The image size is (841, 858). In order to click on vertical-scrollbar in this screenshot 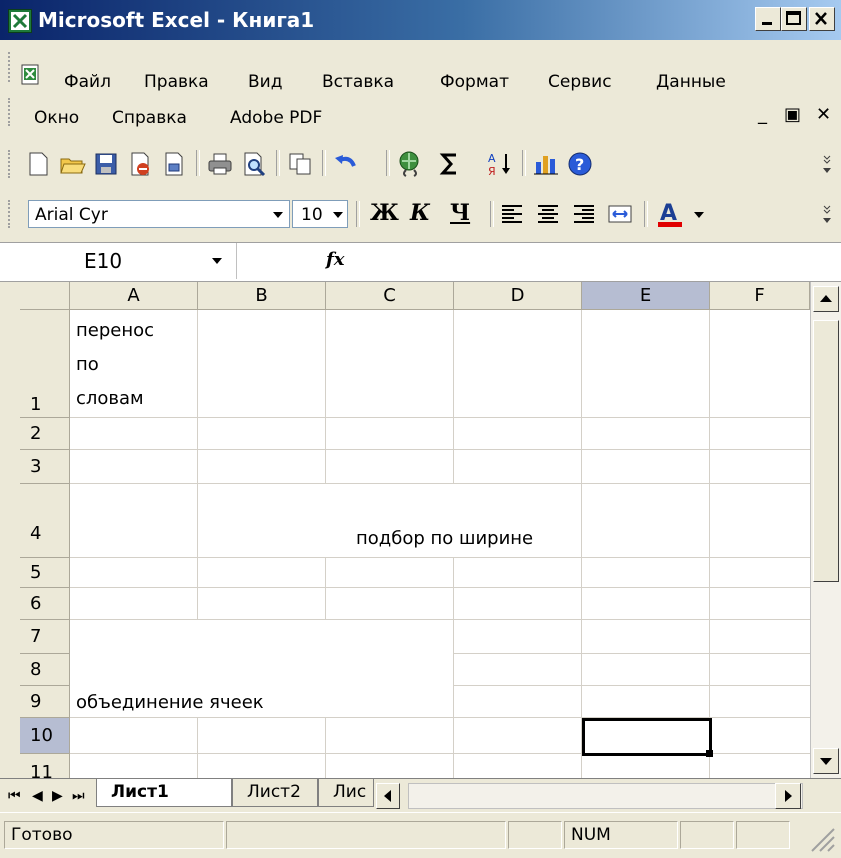, I will do `click(825, 530)`.